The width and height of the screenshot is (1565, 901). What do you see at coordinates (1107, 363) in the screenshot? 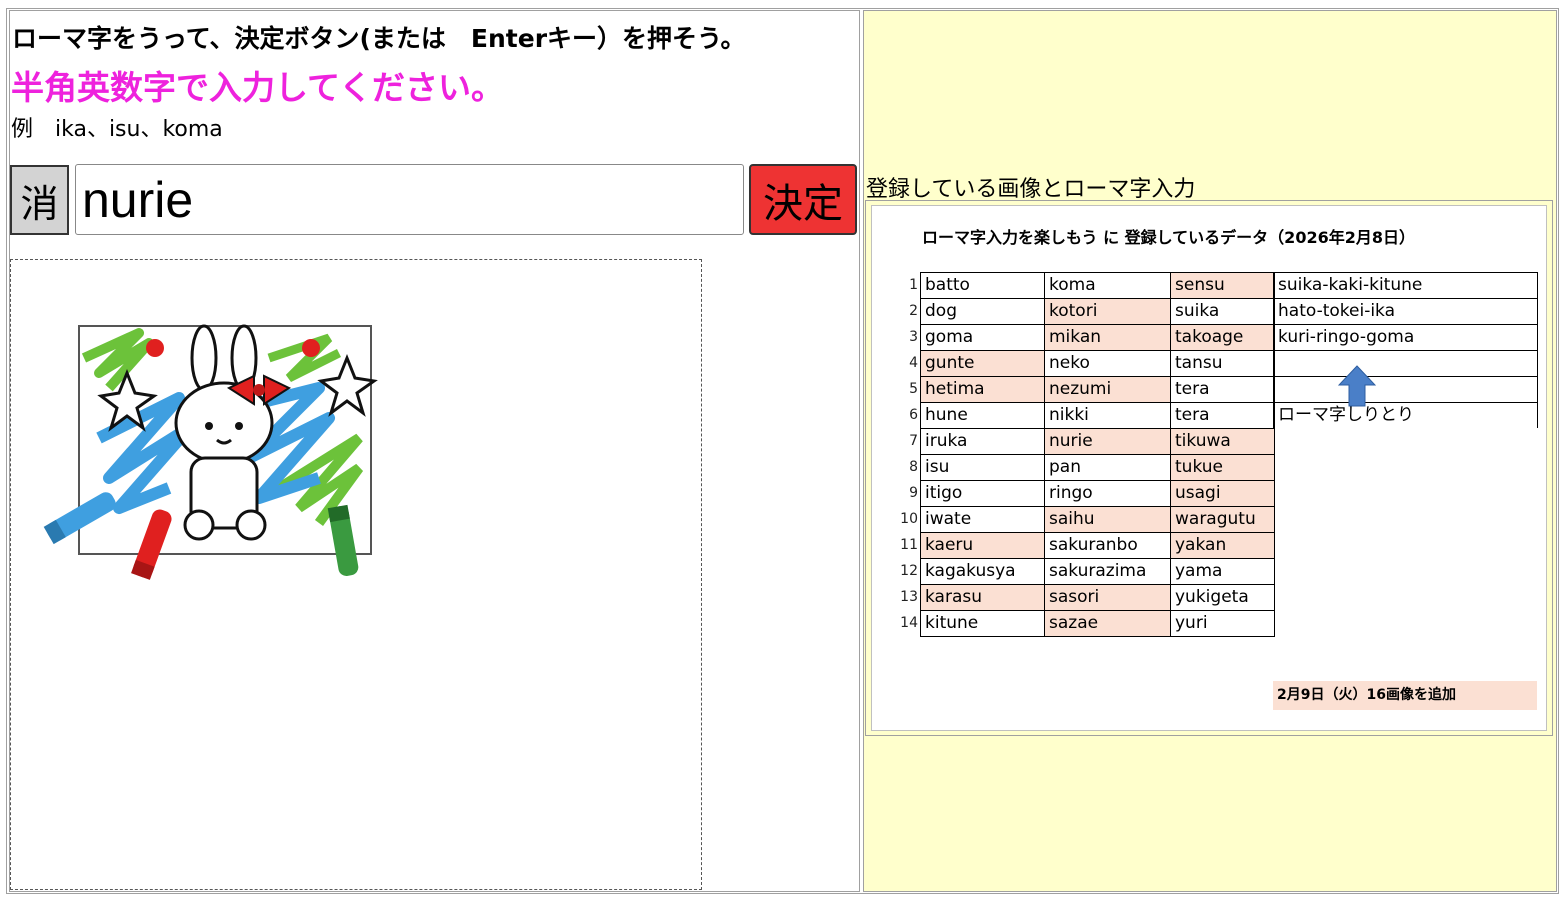
I see `word-cell: neko` at bounding box center [1107, 363].